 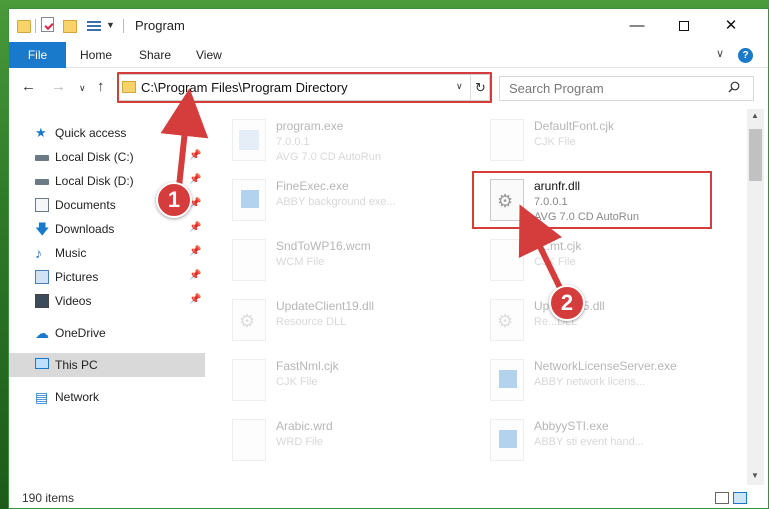 I want to click on sidebar-item-local-disk-c: Local Disk (C:) 📌, so click(x=107, y=157).